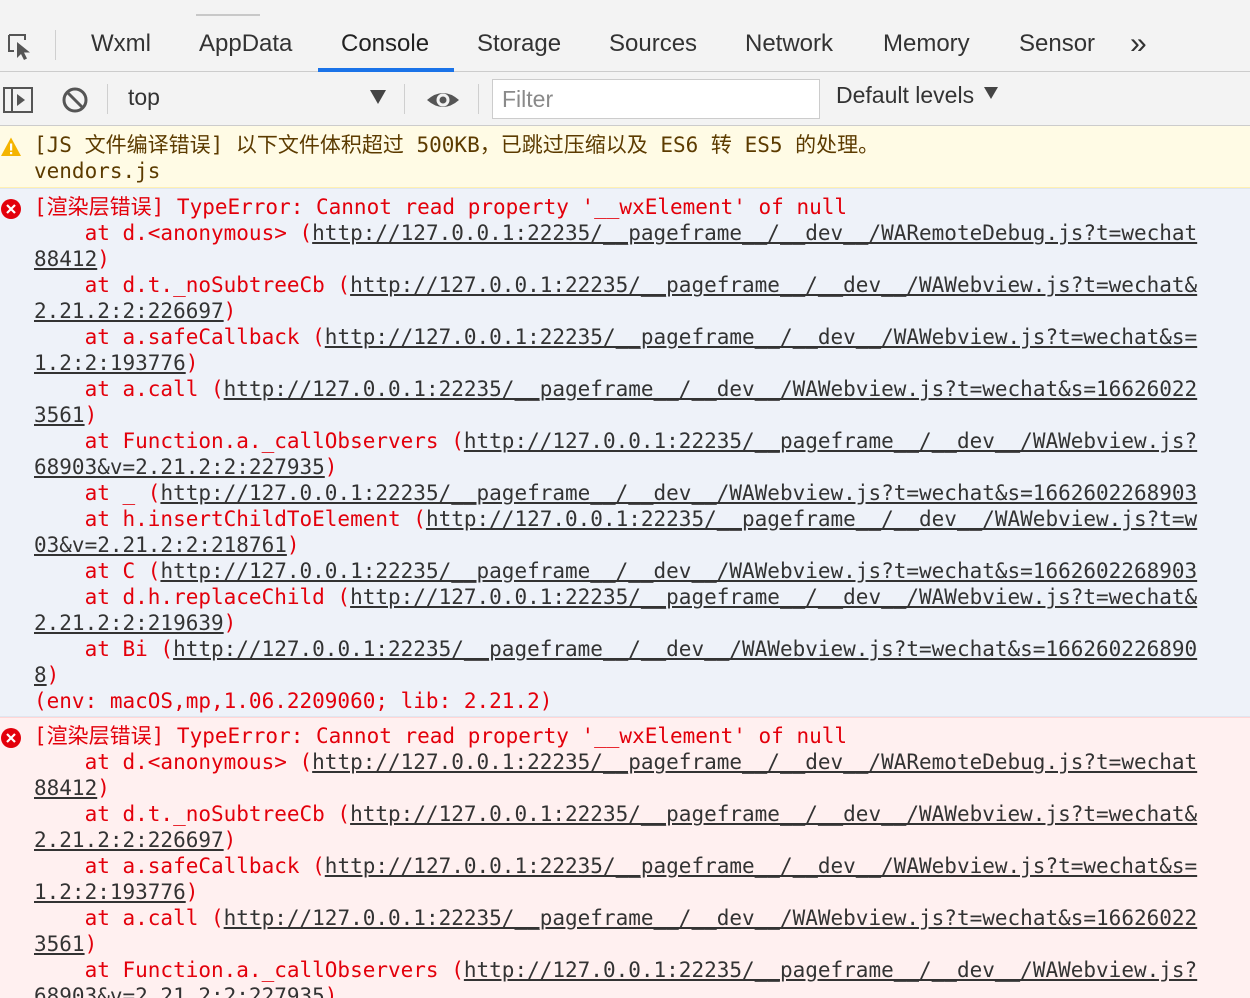  What do you see at coordinates (121, 47) in the screenshot?
I see `tab-wxml: Wxml` at bounding box center [121, 47].